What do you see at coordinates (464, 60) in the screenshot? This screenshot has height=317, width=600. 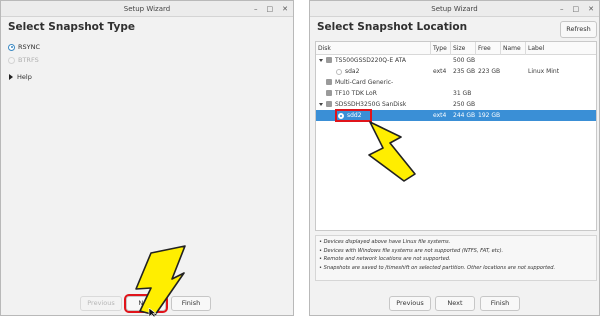 I see `cell-size: 500 GB` at bounding box center [464, 60].